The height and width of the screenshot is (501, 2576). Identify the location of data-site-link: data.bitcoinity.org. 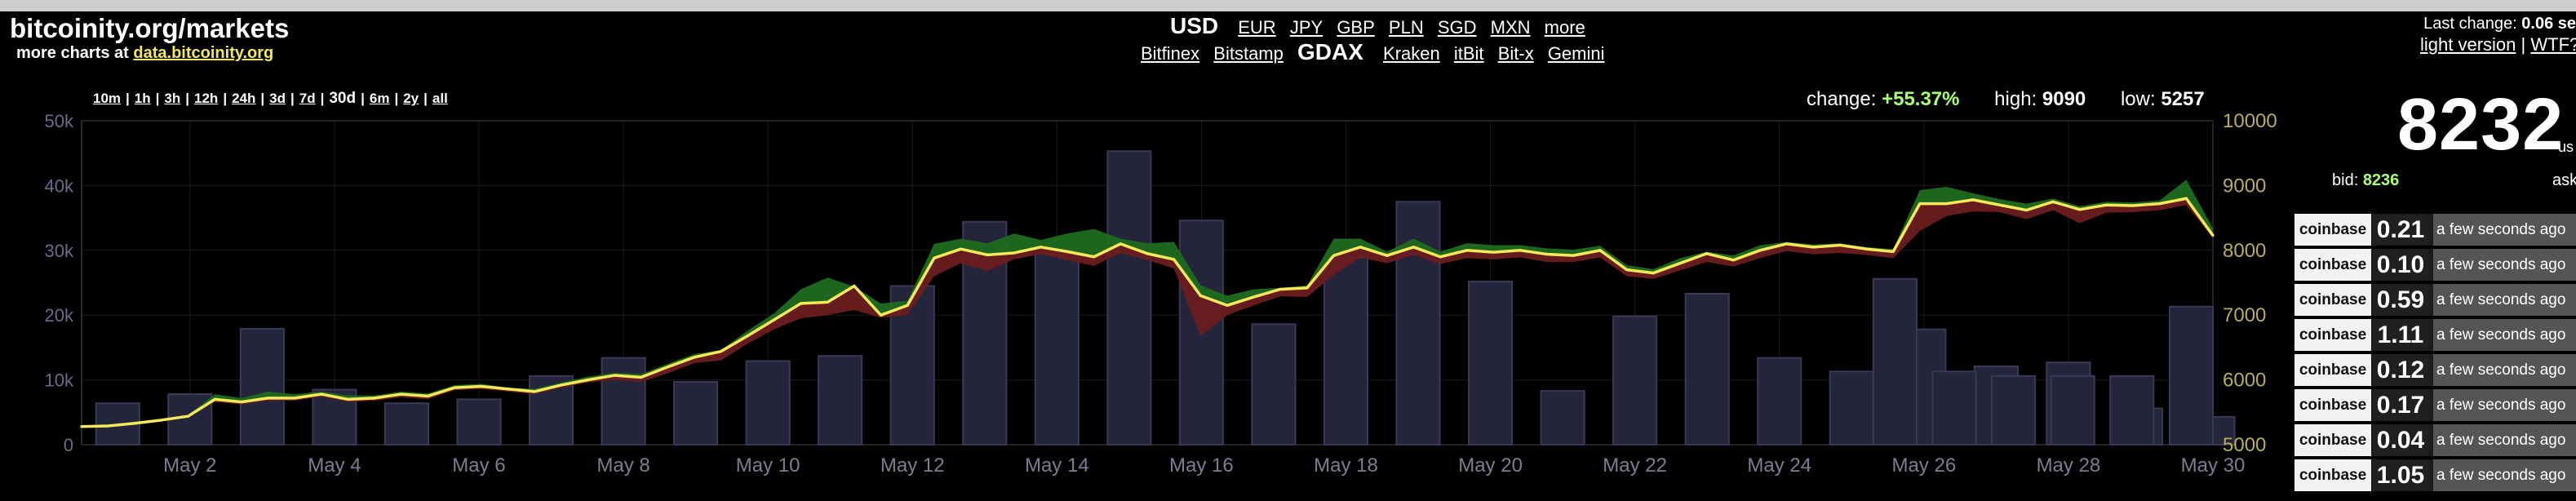
(203, 53).